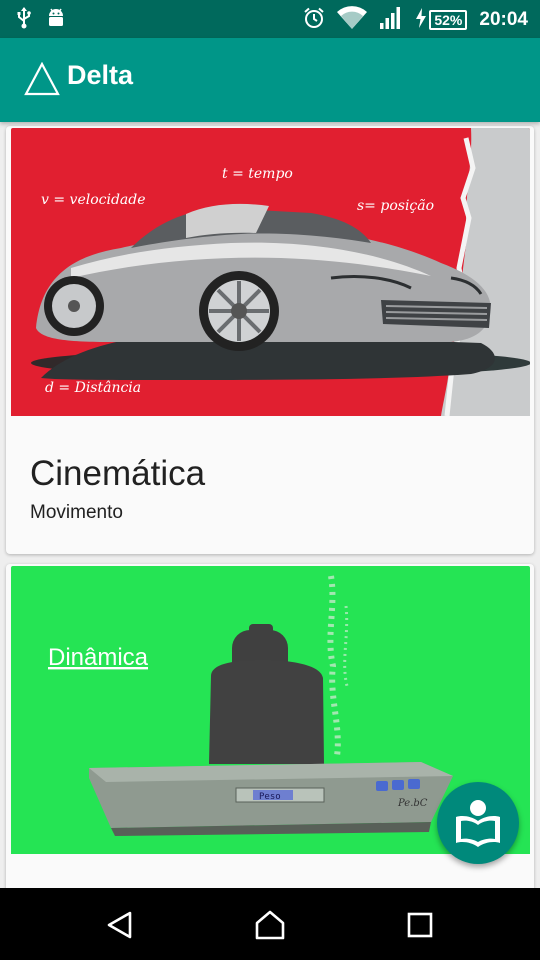  I want to click on scale-display: Peso, so click(270, 797).